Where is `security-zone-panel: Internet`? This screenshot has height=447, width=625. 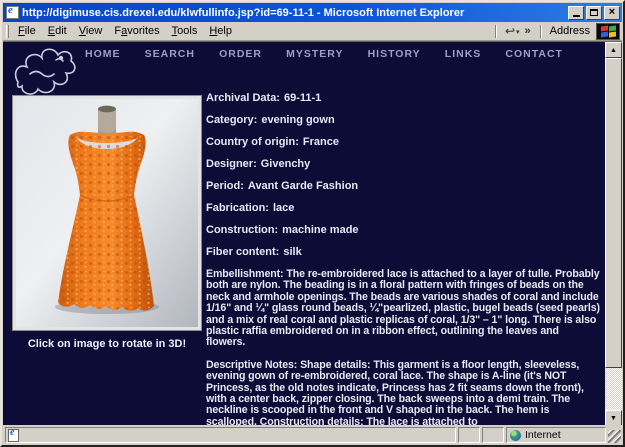 security-zone-panel: Internet is located at coordinates (556, 435).